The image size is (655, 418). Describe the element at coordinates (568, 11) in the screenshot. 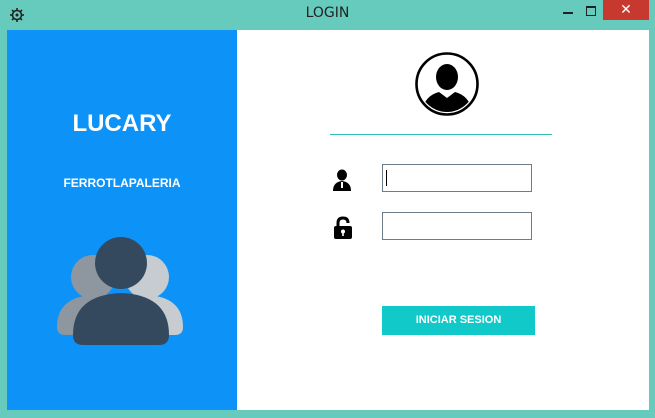

I see `minimize-button` at that location.